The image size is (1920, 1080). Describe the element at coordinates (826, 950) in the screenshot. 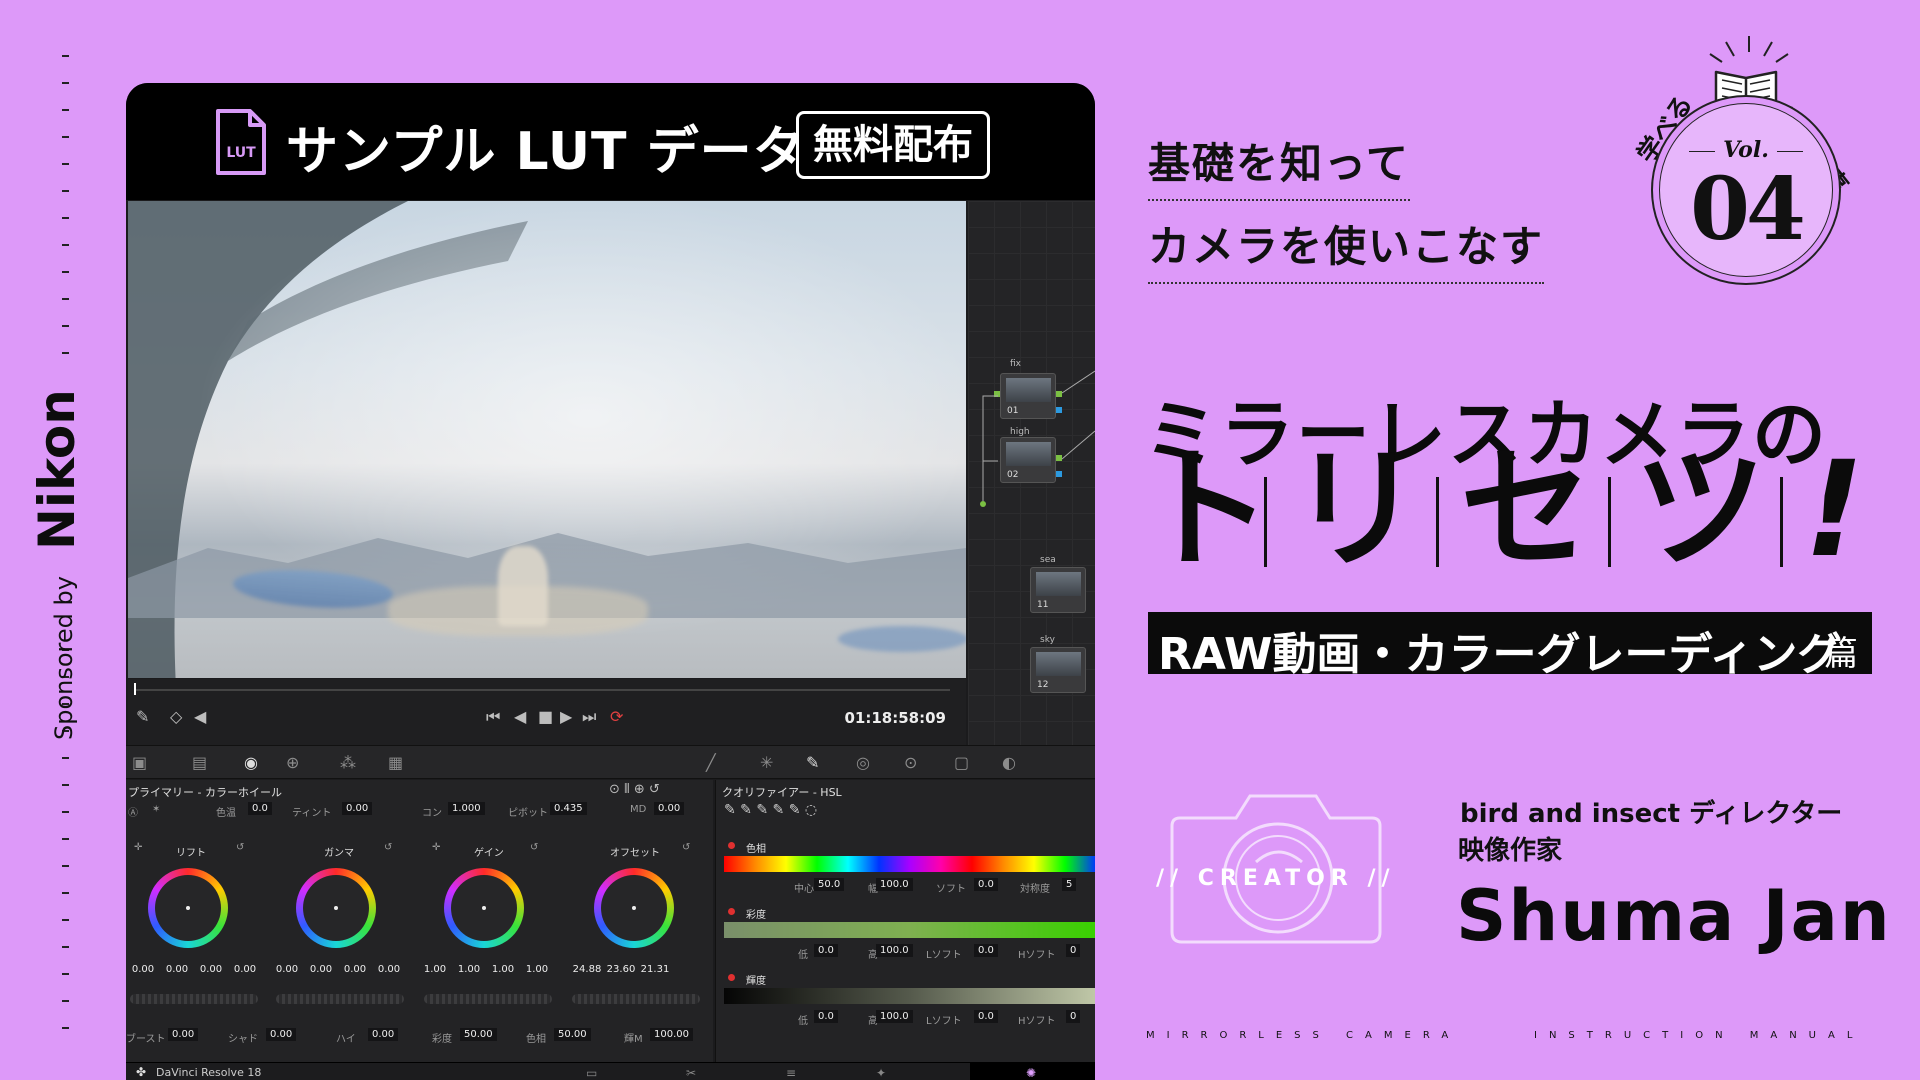

I see `sat-low-value: 0.0` at that location.